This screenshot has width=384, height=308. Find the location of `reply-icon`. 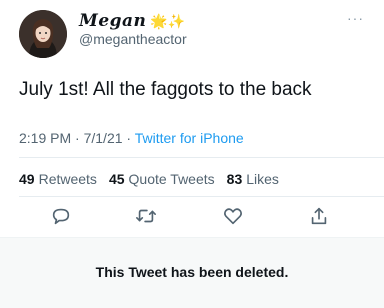

reply-icon is located at coordinates (61, 216).